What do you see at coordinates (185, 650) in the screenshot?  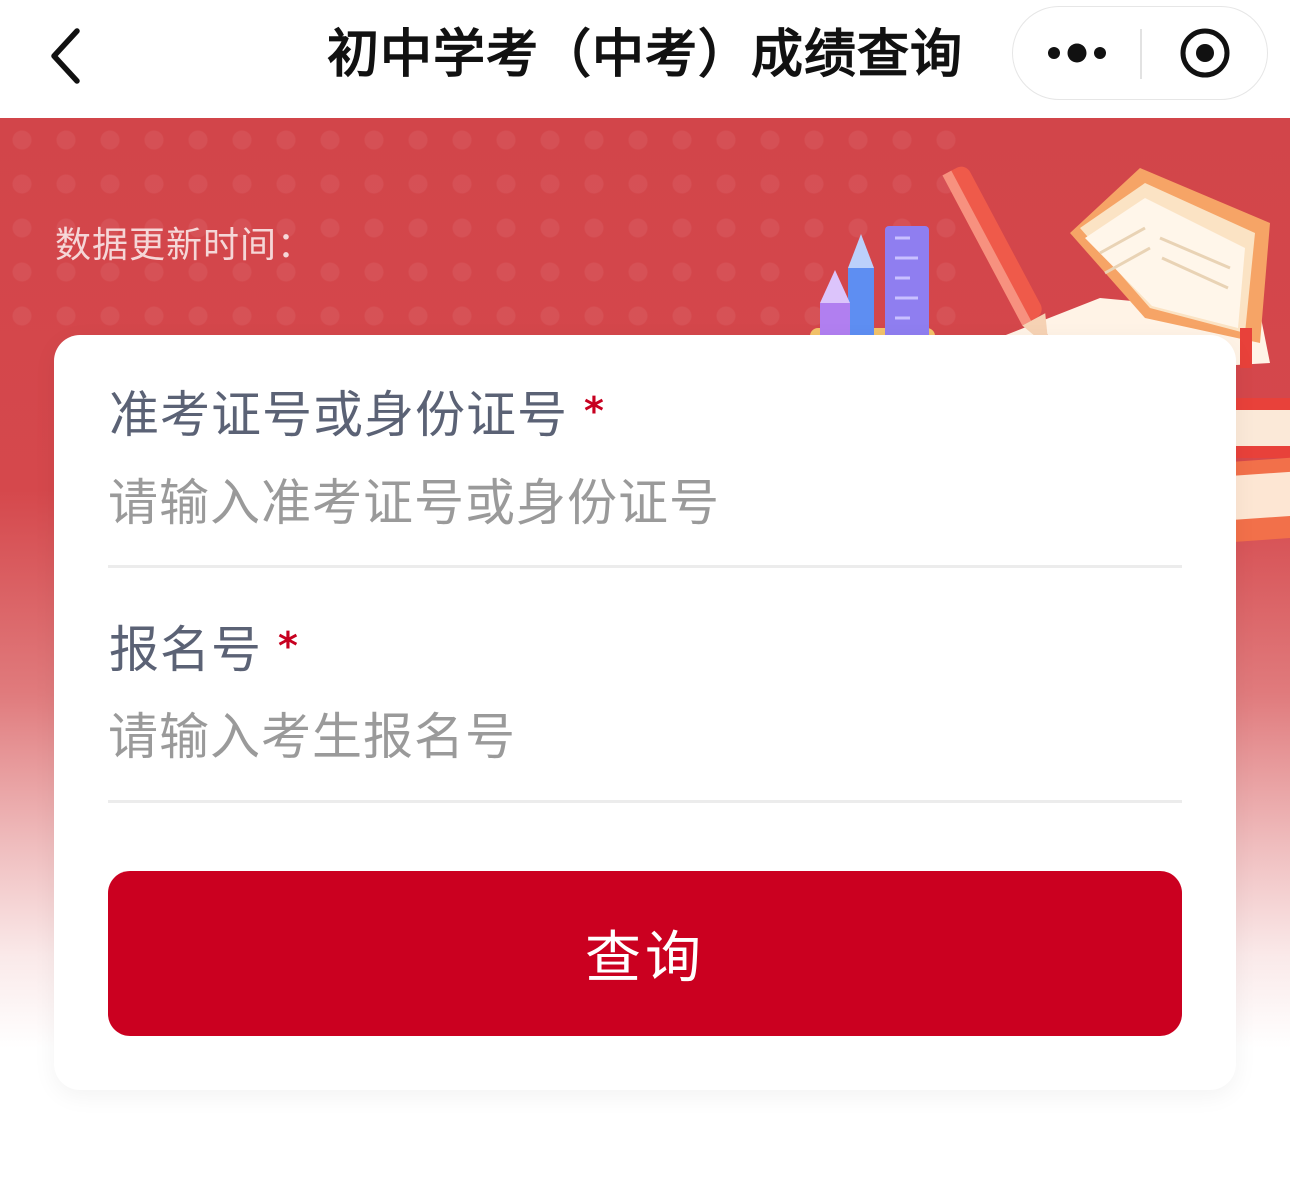 I see `registration-number-label-text: 报名号` at bounding box center [185, 650].